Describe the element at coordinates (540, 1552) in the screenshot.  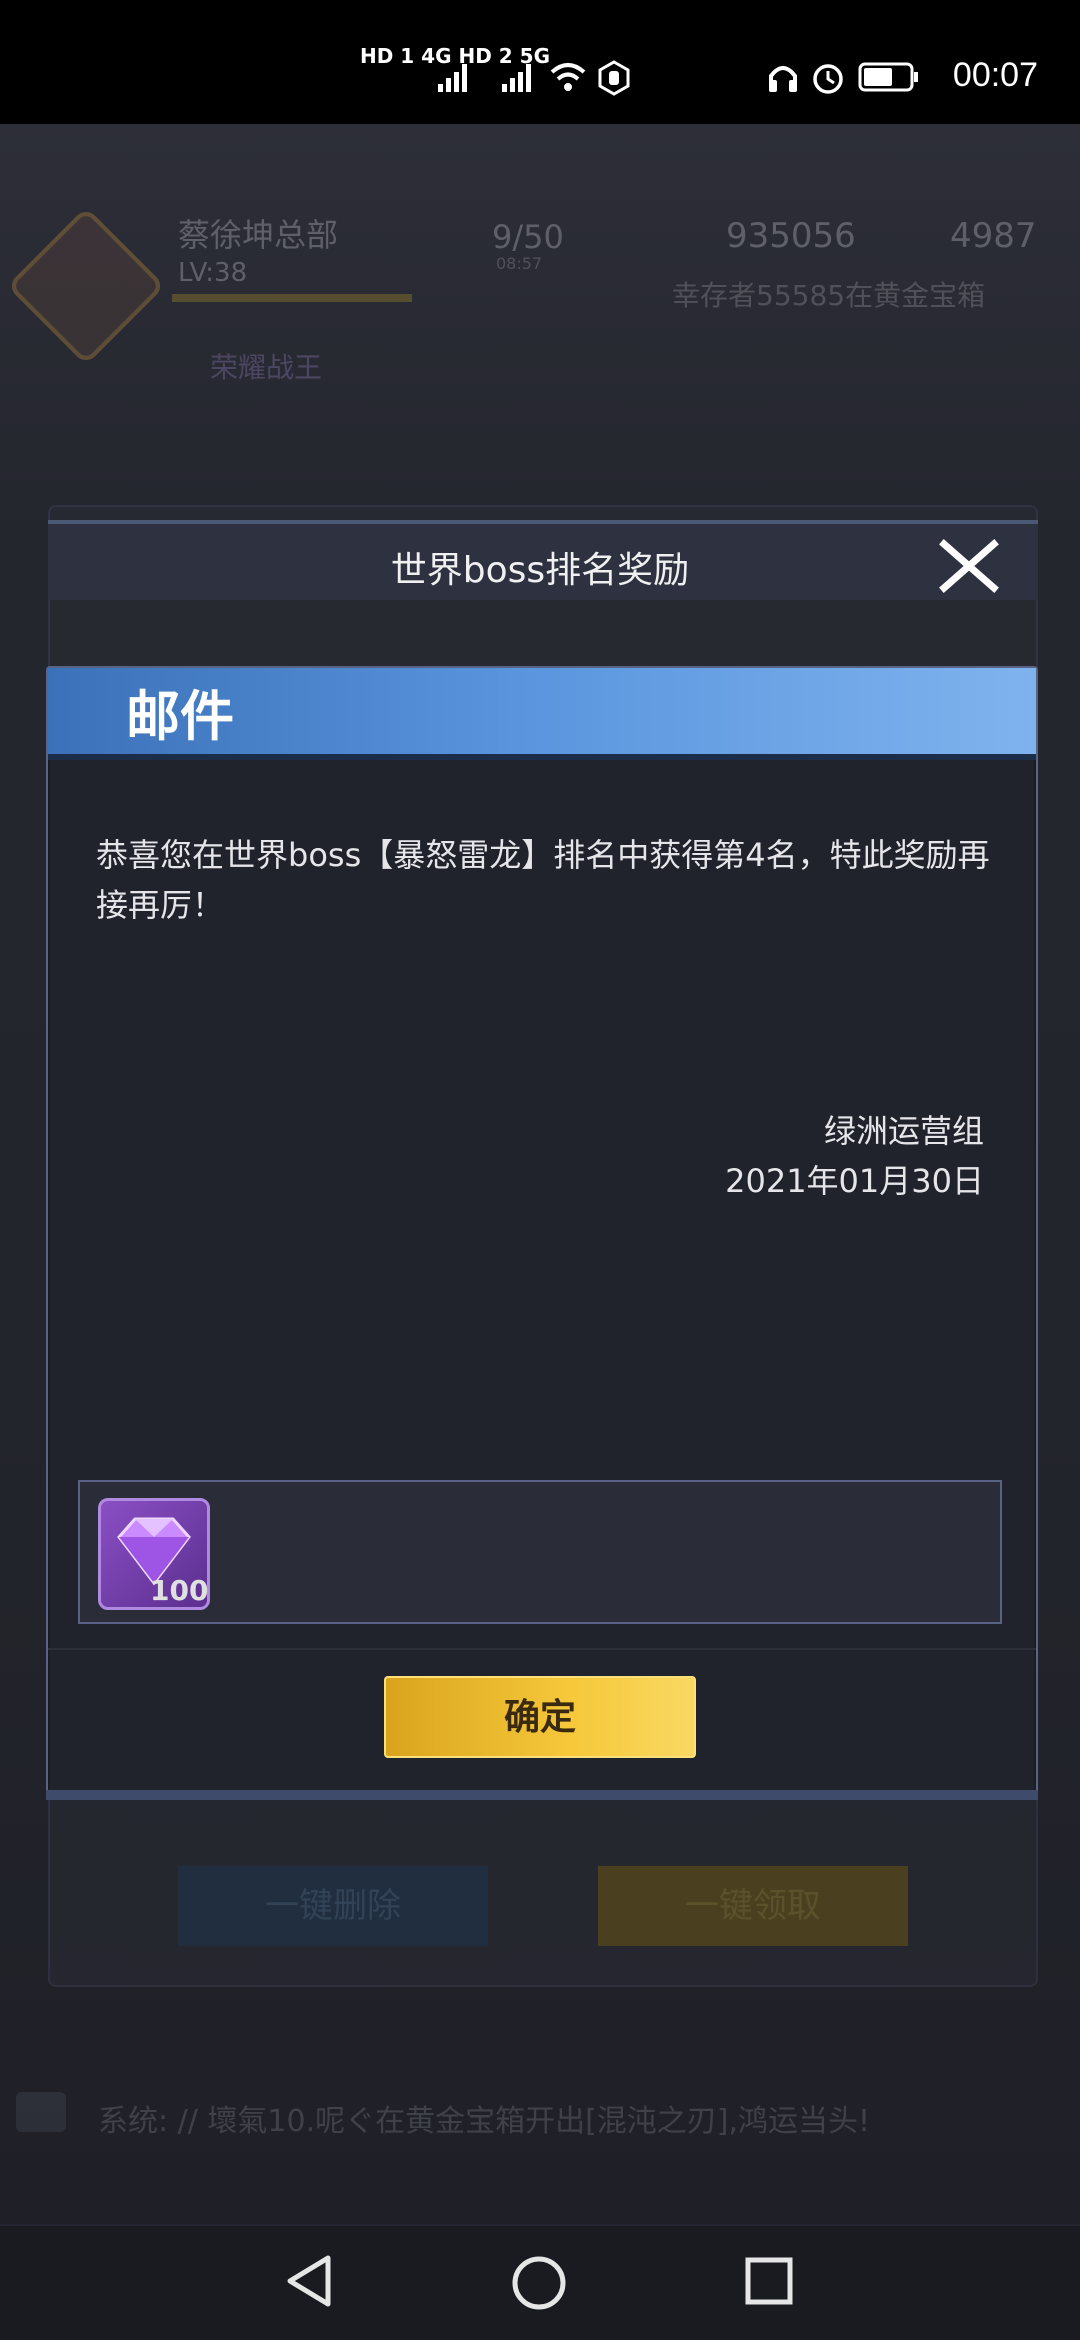
I see `reward-box` at that location.